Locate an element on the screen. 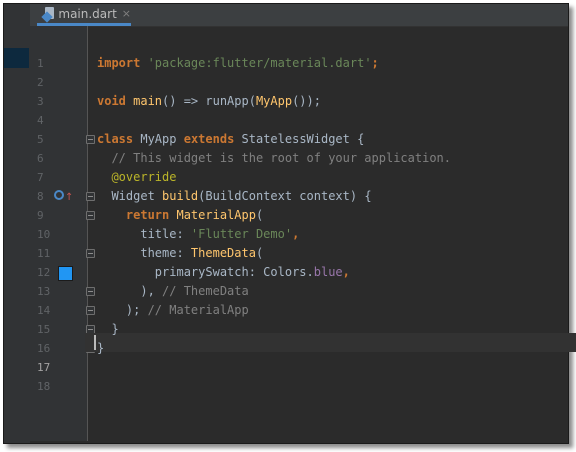 Image resolution: width=576 pixels, height=452 pixels. code-token: Widget is located at coordinates (130, 196).